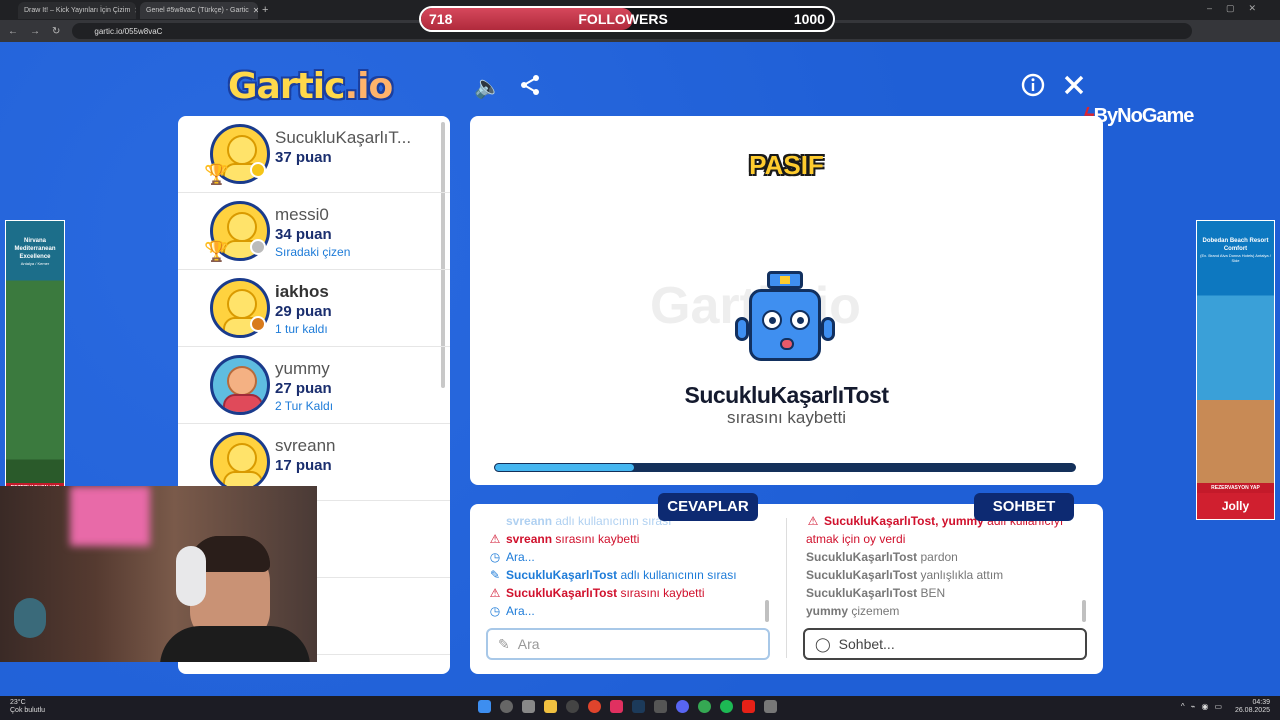 This screenshot has width=1280, height=720. What do you see at coordinates (767, 611) in the screenshot?
I see `answers-scrollbar` at bounding box center [767, 611].